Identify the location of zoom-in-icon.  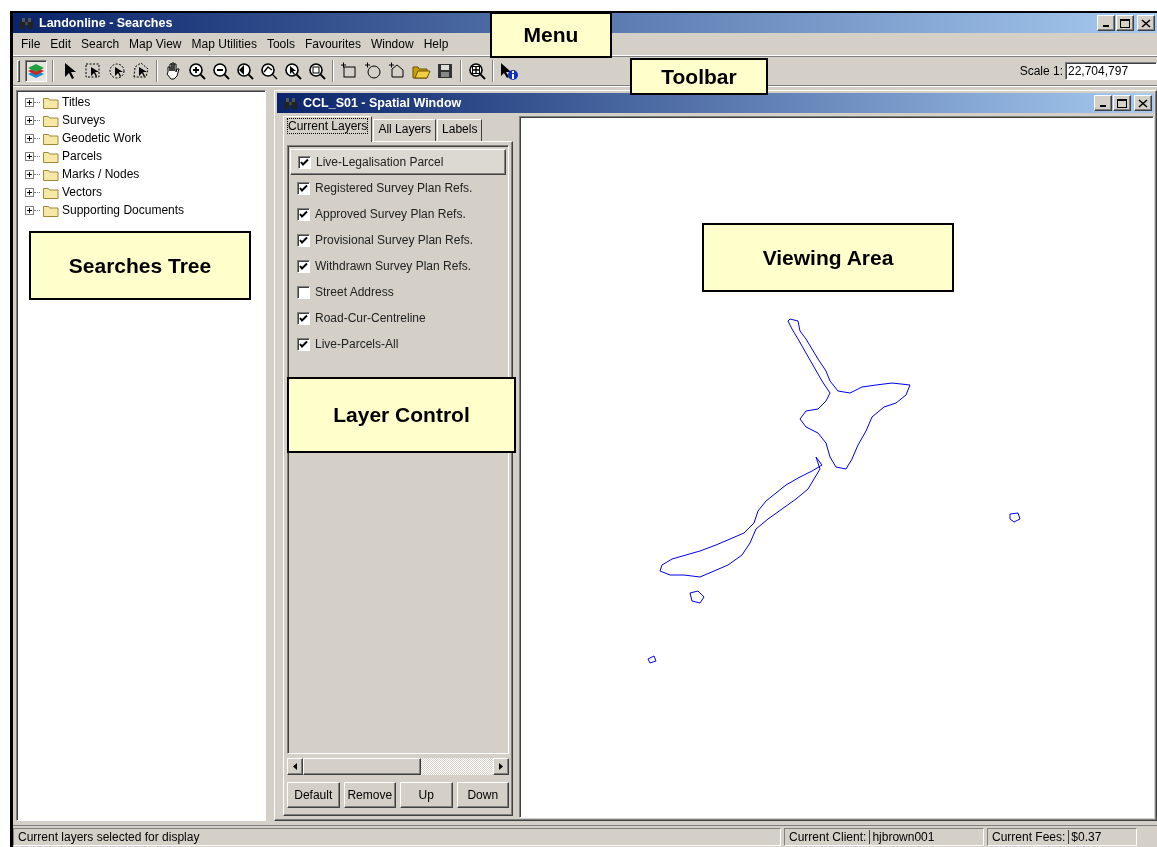
(197, 71).